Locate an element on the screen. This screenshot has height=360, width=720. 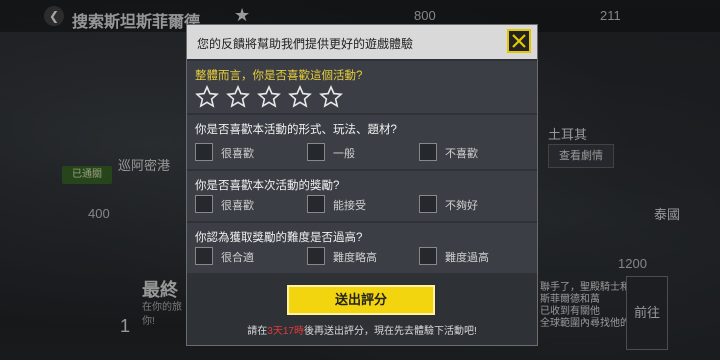
star-2-icon is located at coordinates (238, 97).